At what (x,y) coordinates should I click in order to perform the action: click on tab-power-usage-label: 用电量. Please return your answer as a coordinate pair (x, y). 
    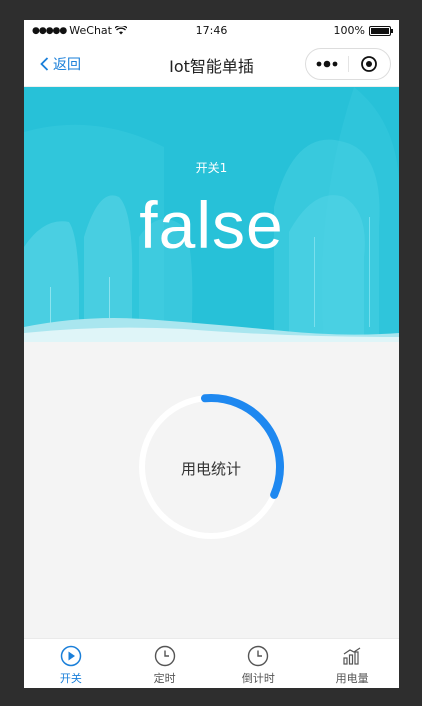
    Looking at the image, I should click on (352, 678).